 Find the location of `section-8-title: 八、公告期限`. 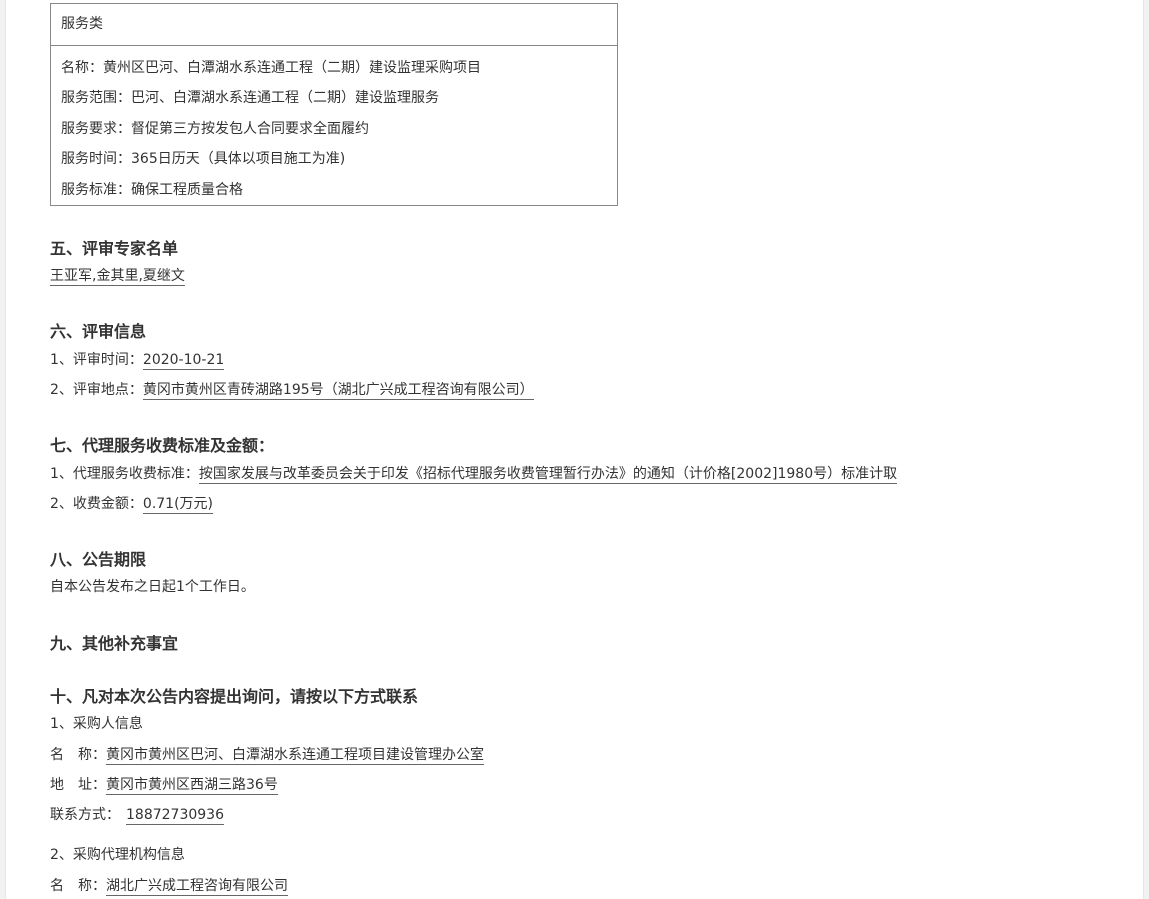

section-8-title: 八、公告期限 is located at coordinates (98, 559).